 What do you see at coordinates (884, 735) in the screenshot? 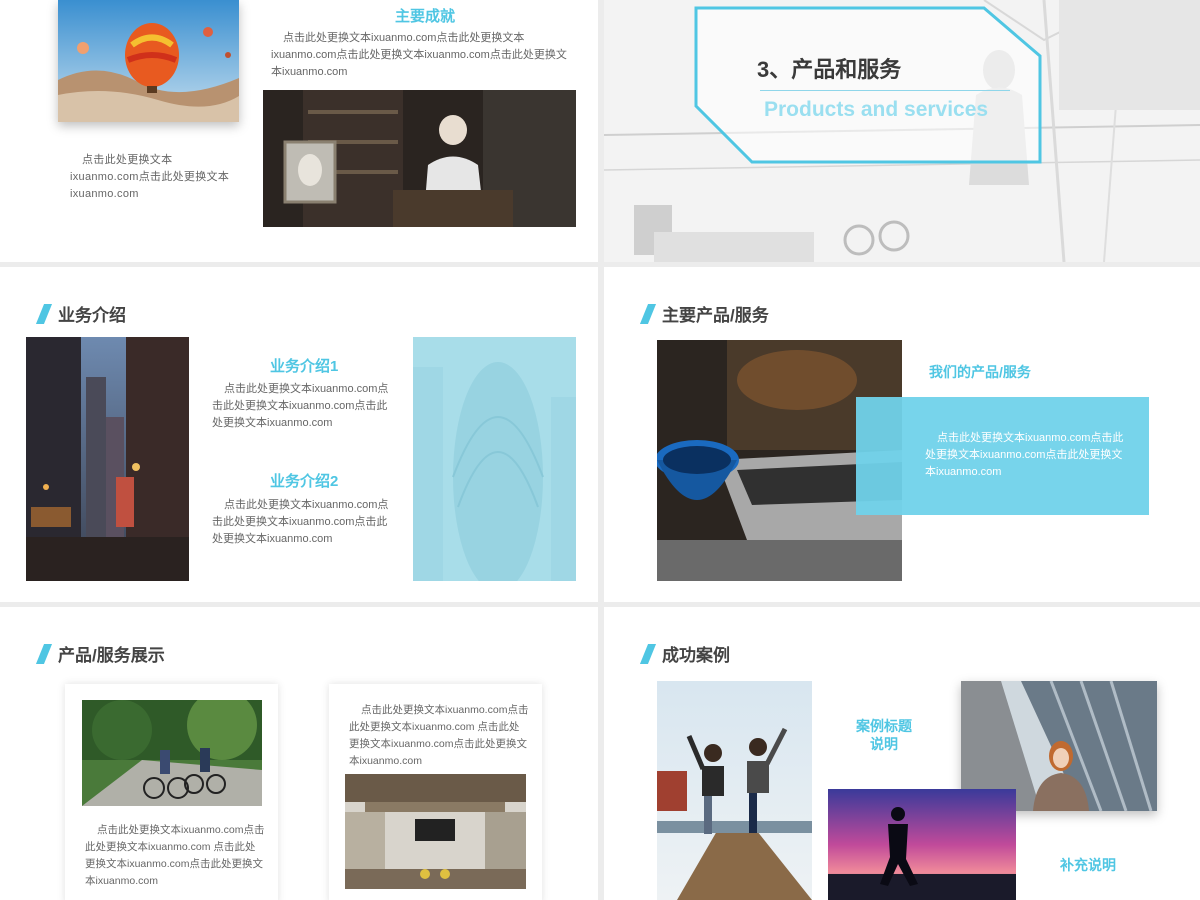
I see `case-title: 案例标题 说明` at bounding box center [884, 735].